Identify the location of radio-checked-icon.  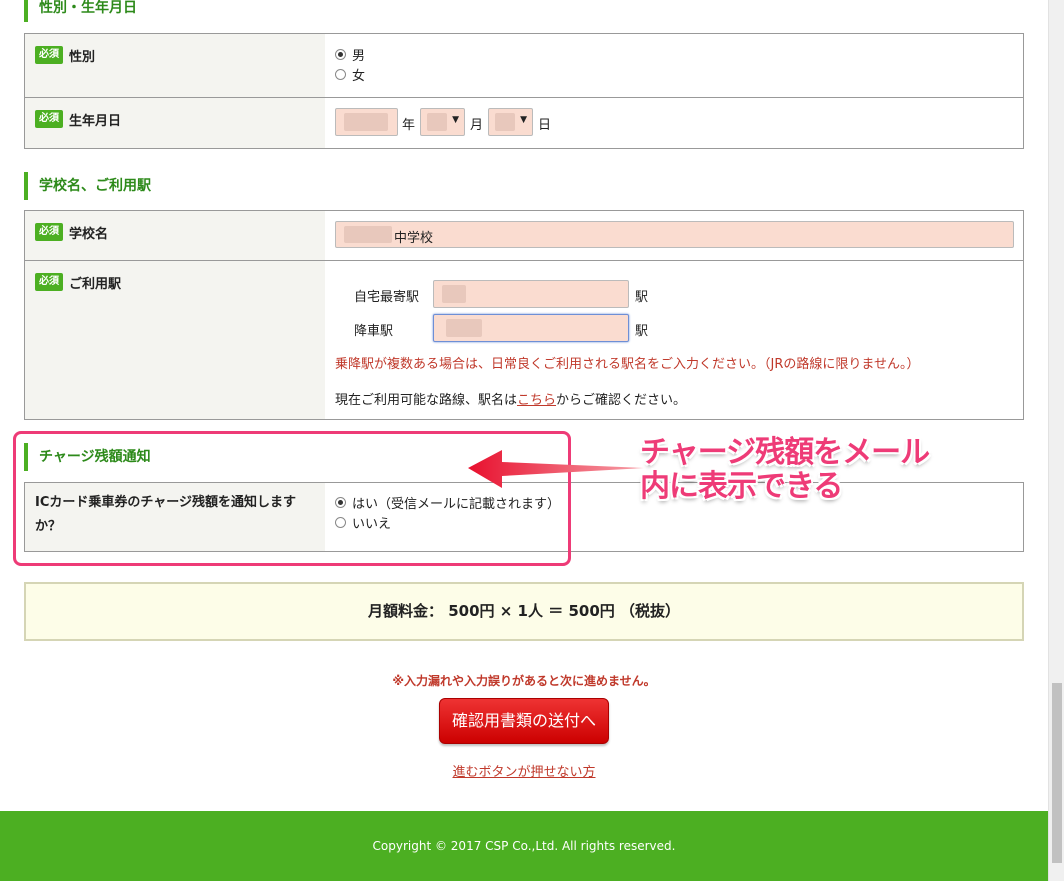
(340, 54).